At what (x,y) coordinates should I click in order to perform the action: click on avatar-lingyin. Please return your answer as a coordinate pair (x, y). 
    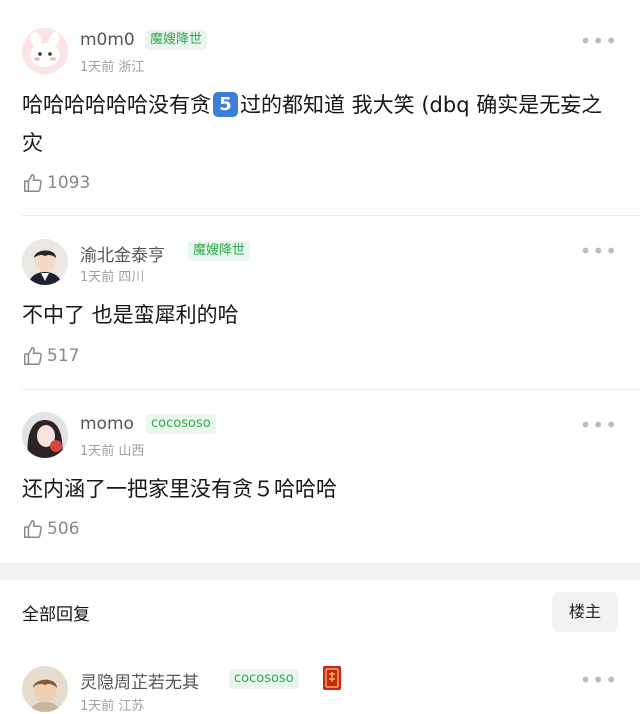
    Looking at the image, I should click on (45, 689).